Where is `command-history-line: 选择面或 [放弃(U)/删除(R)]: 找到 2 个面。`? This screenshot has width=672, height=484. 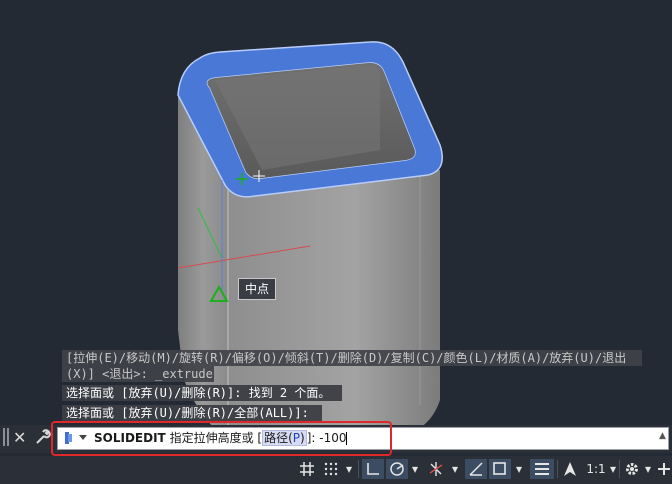
command-history-line: 选择面或 [放弃(U)/删除(R)]: 找到 2 个面。 is located at coordinates (202, 393).